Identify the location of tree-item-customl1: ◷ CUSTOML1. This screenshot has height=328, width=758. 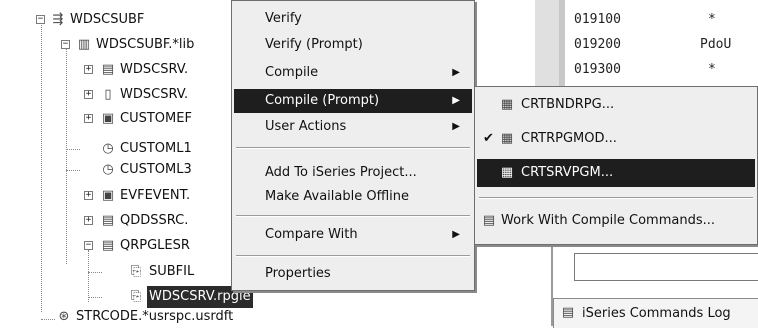
(120, 149).